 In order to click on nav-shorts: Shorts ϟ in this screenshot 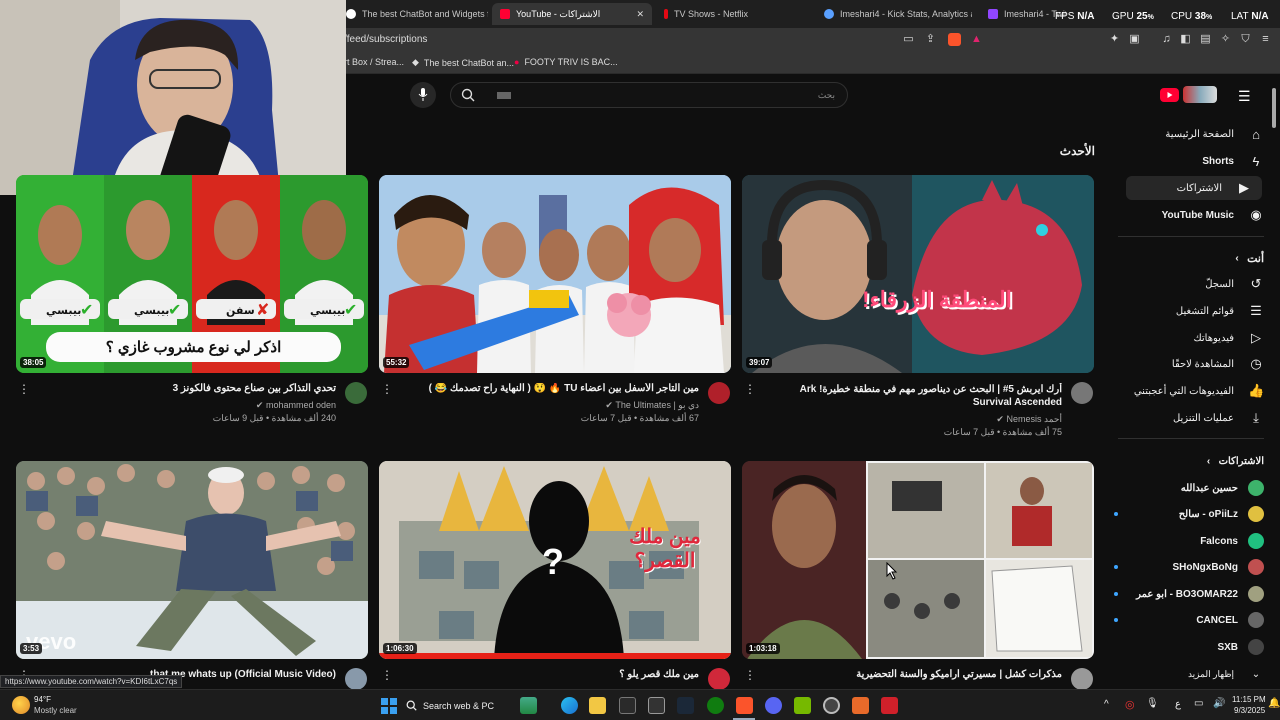, I will do `click(1189, 161)`.